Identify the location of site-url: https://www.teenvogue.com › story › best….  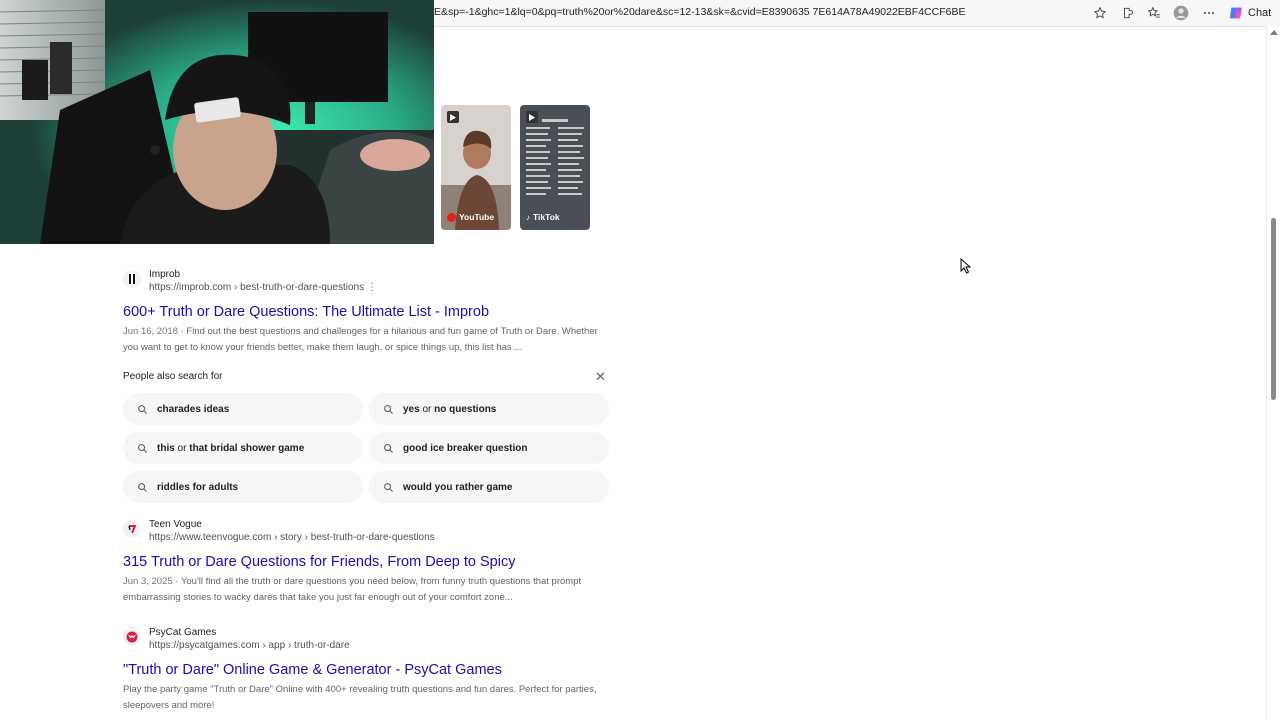
(292, 537).